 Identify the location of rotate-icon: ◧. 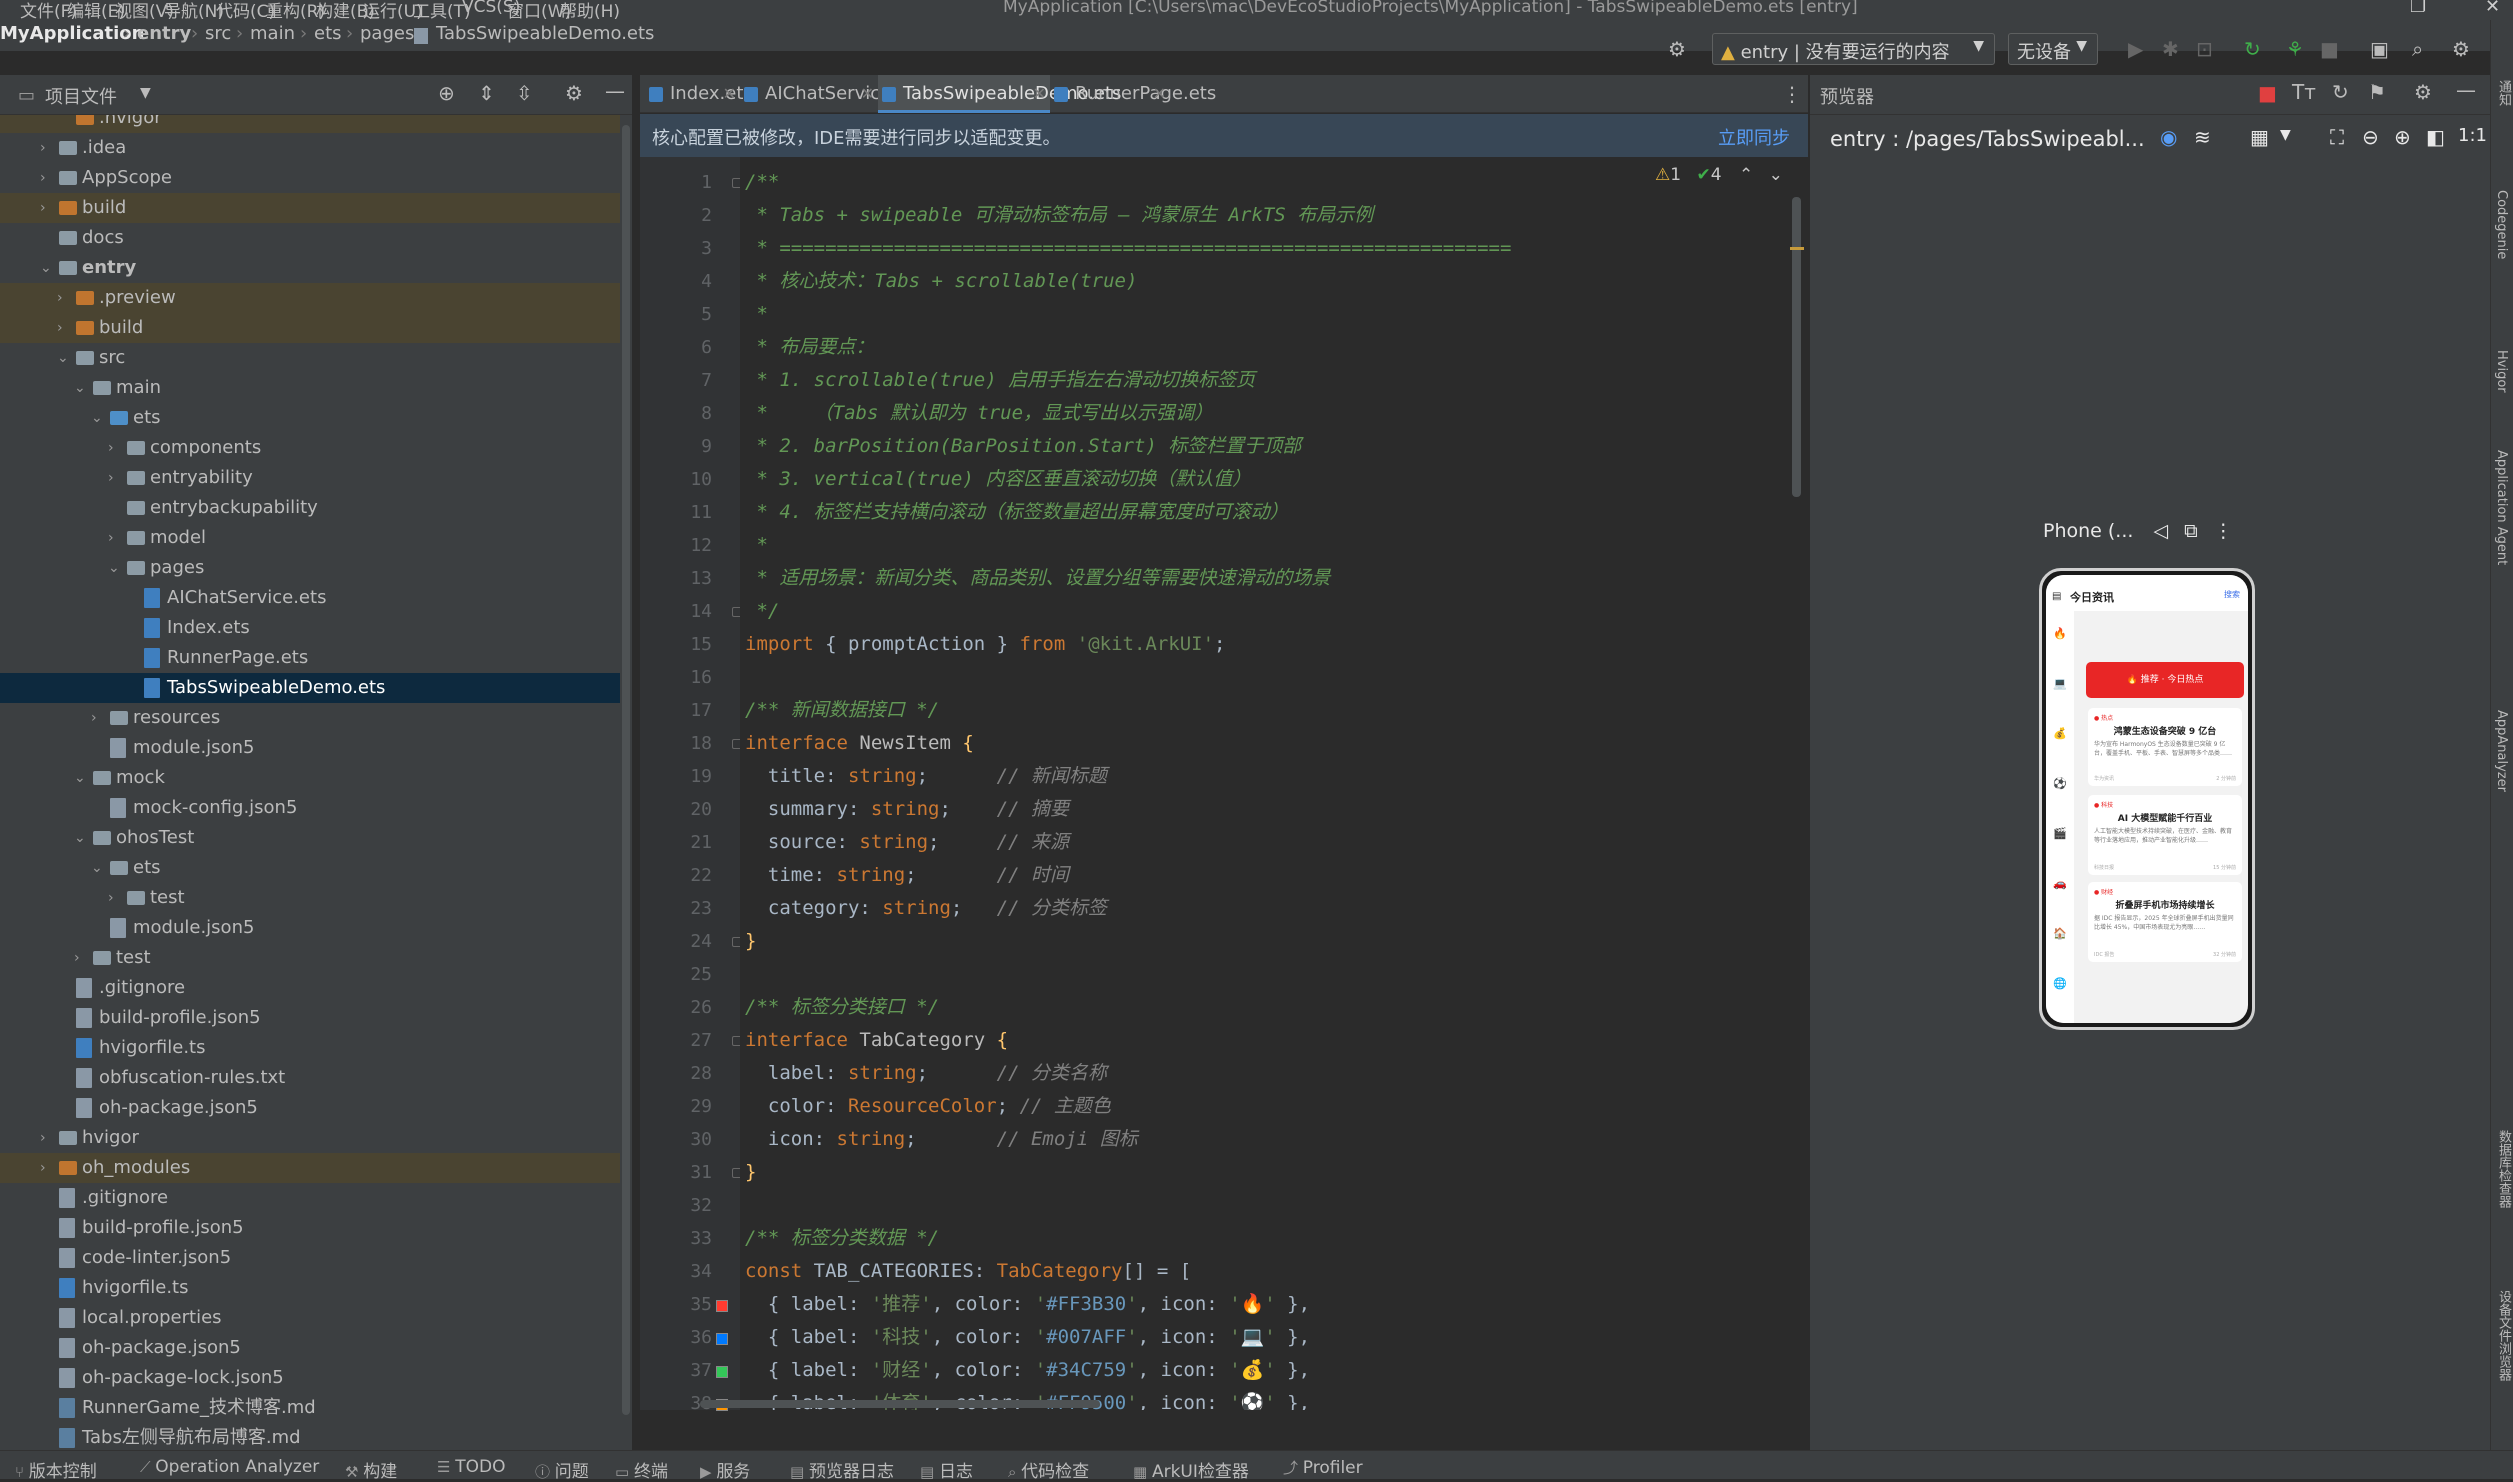
(2435, 137).